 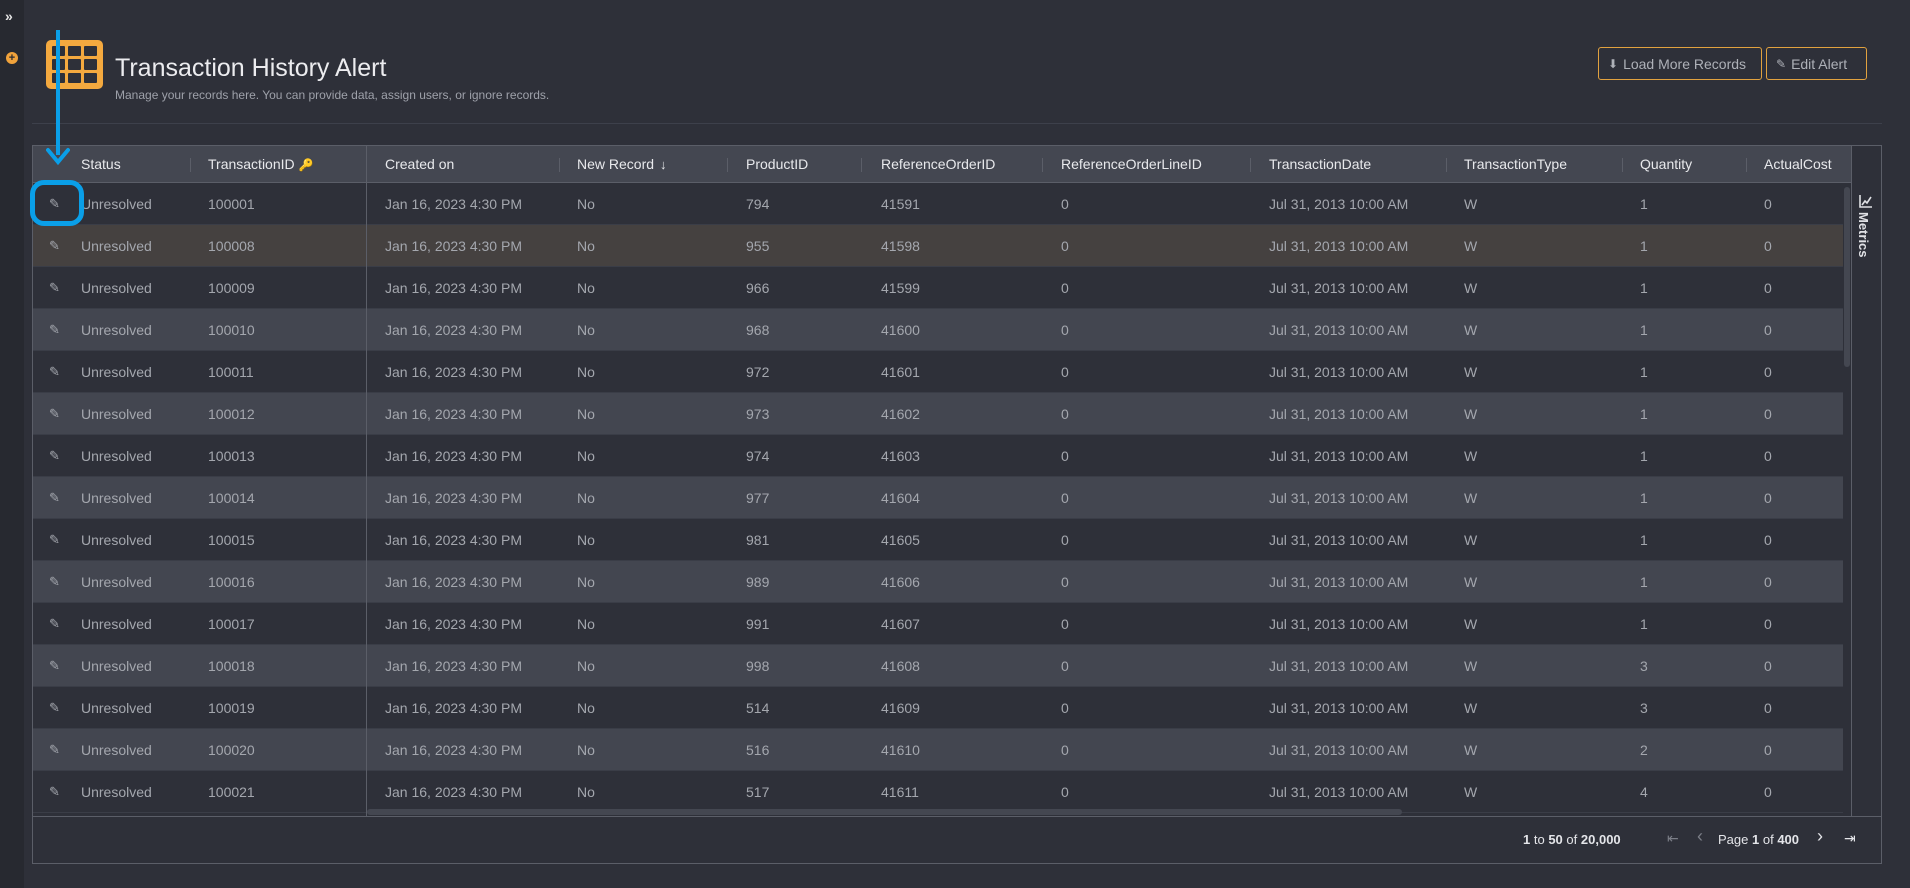 I want to click on expand-sidebar-icon: », so click(x=9, y=16).